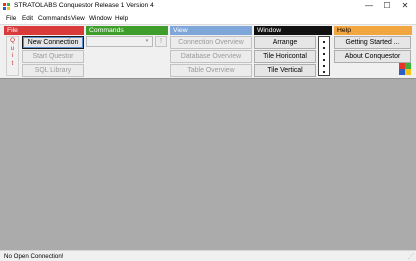 The width and height of the screenshot is (416, 261). What do you see at coordinates (119, 41) in the screenshot?
I see `command-combobox: ▾` at bounding box center [119, 41].